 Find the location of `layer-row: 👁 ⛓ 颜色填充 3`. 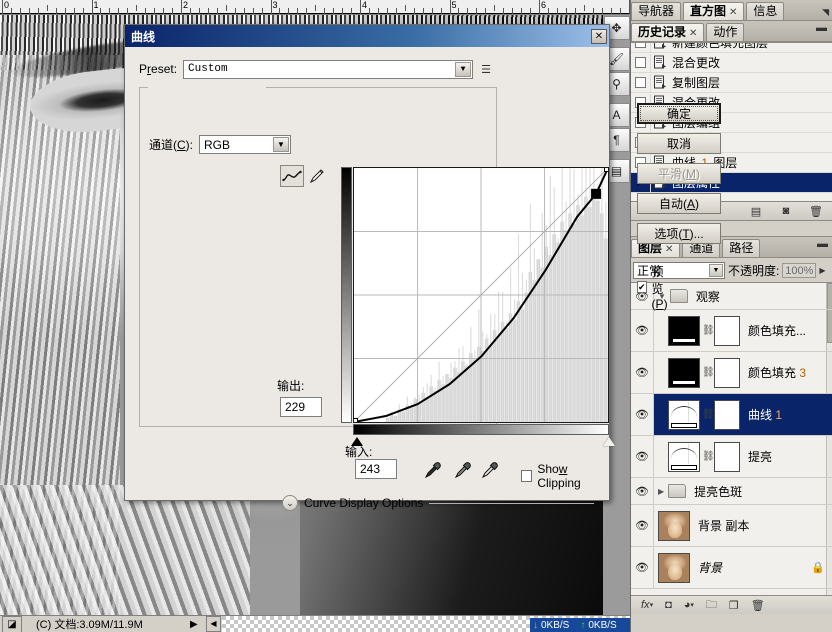

layer-row: 👁 ⛓ 颜色填充 3 is located at coordinates (731, 373).